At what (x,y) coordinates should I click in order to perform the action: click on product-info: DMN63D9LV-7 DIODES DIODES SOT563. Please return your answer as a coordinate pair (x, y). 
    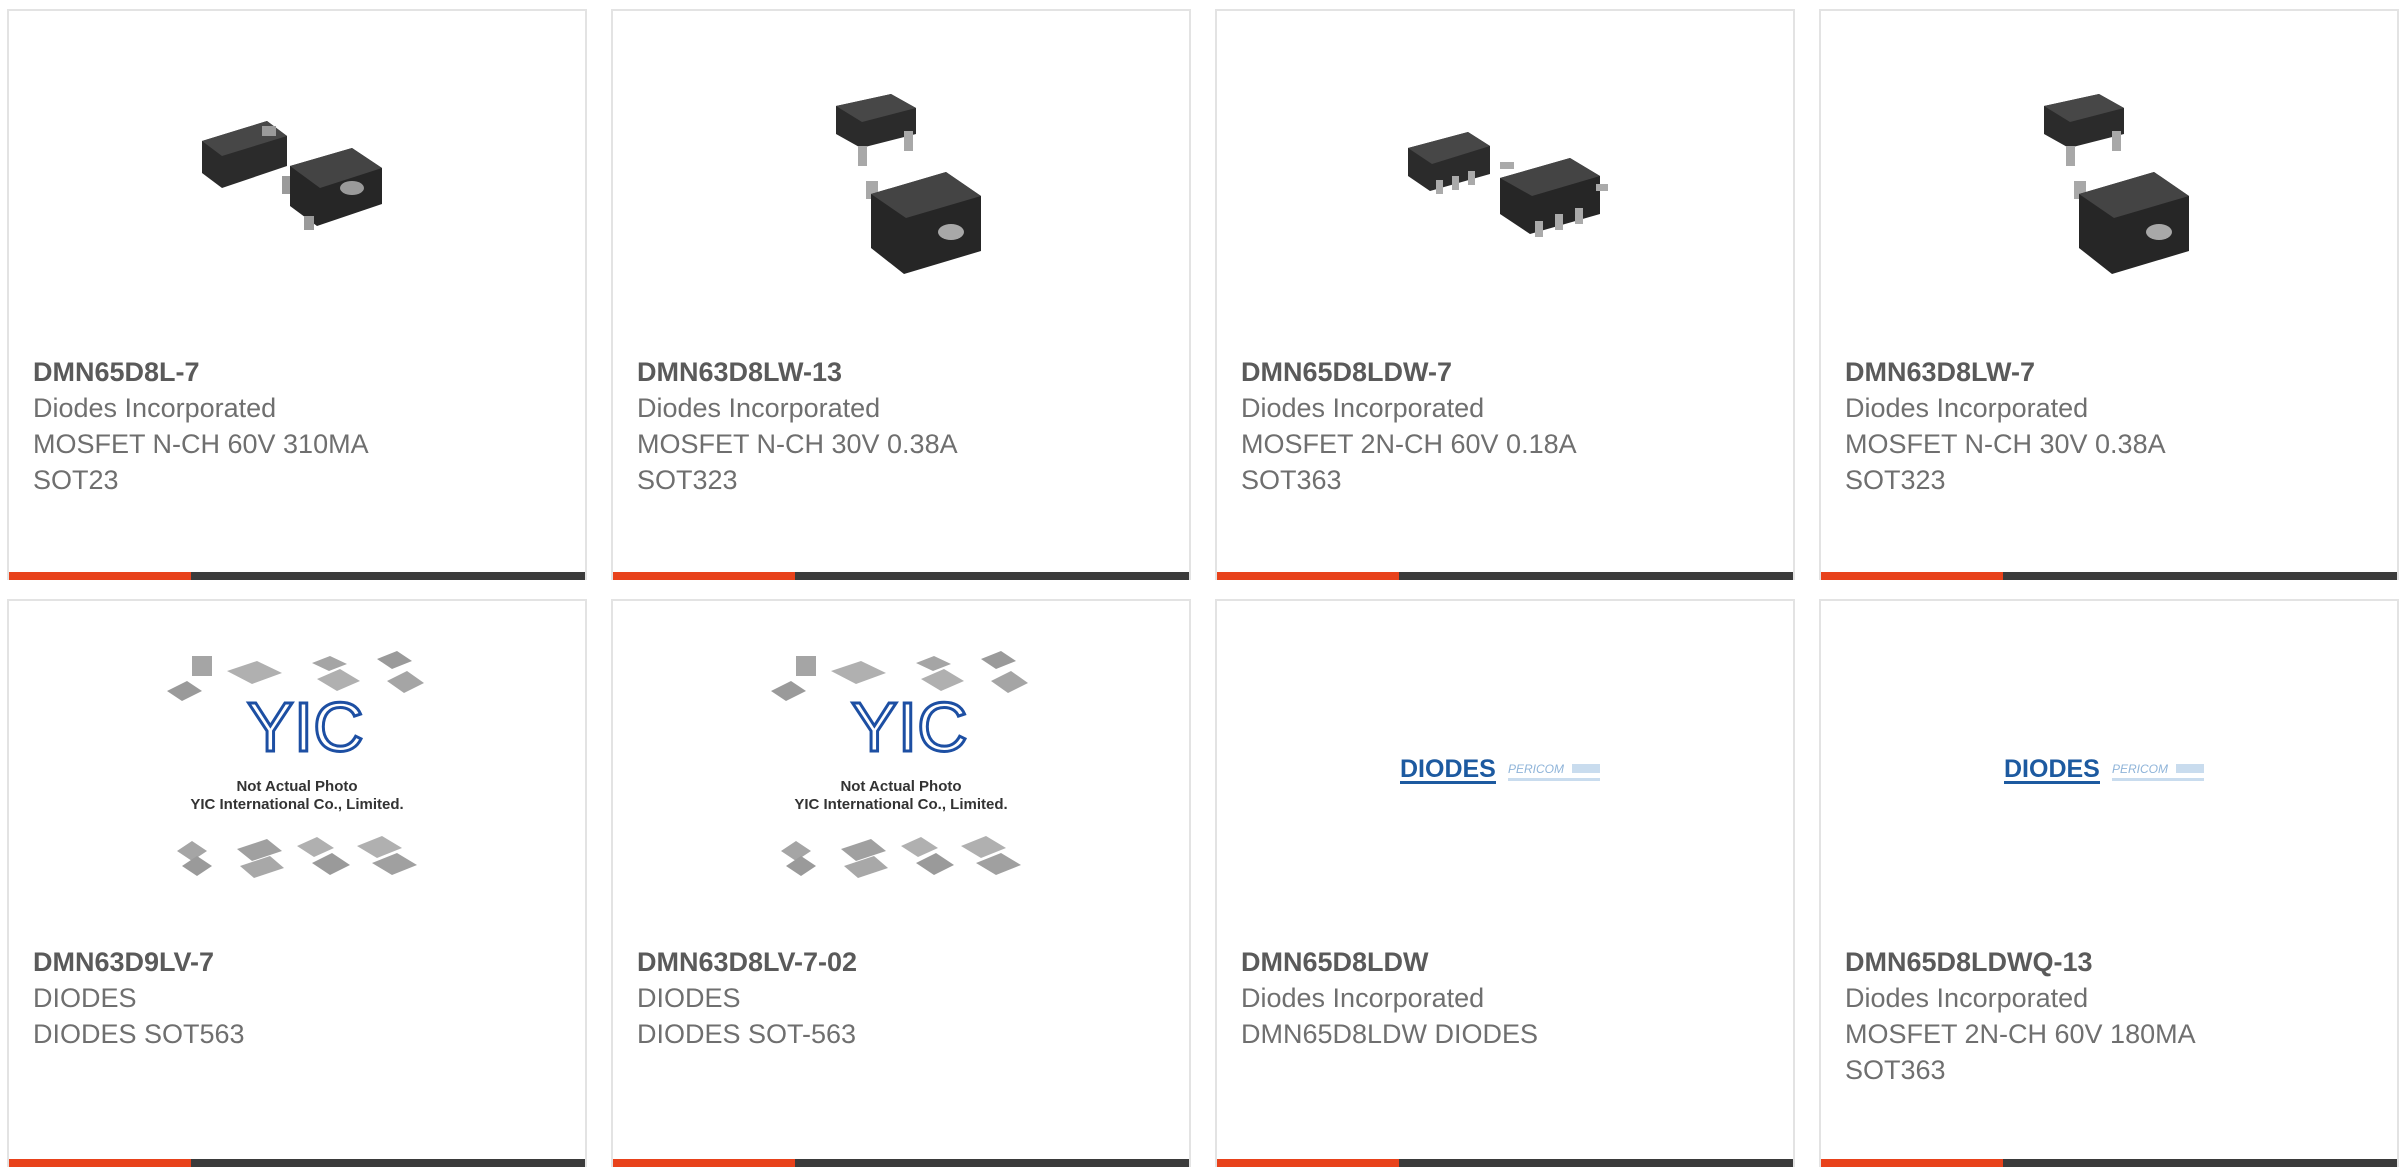
    Looking at the image, I should click on (301, 998).